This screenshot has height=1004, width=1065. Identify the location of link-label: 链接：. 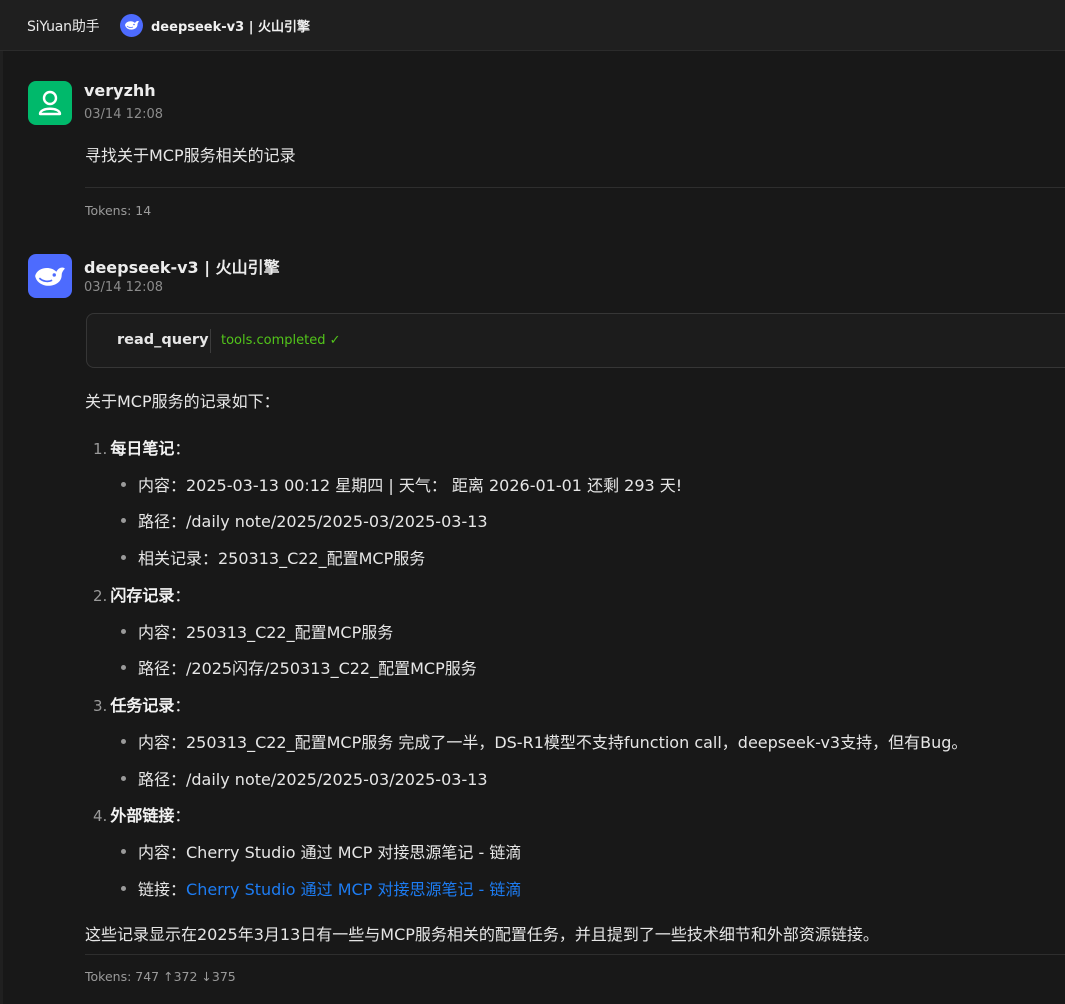
(162, 889).